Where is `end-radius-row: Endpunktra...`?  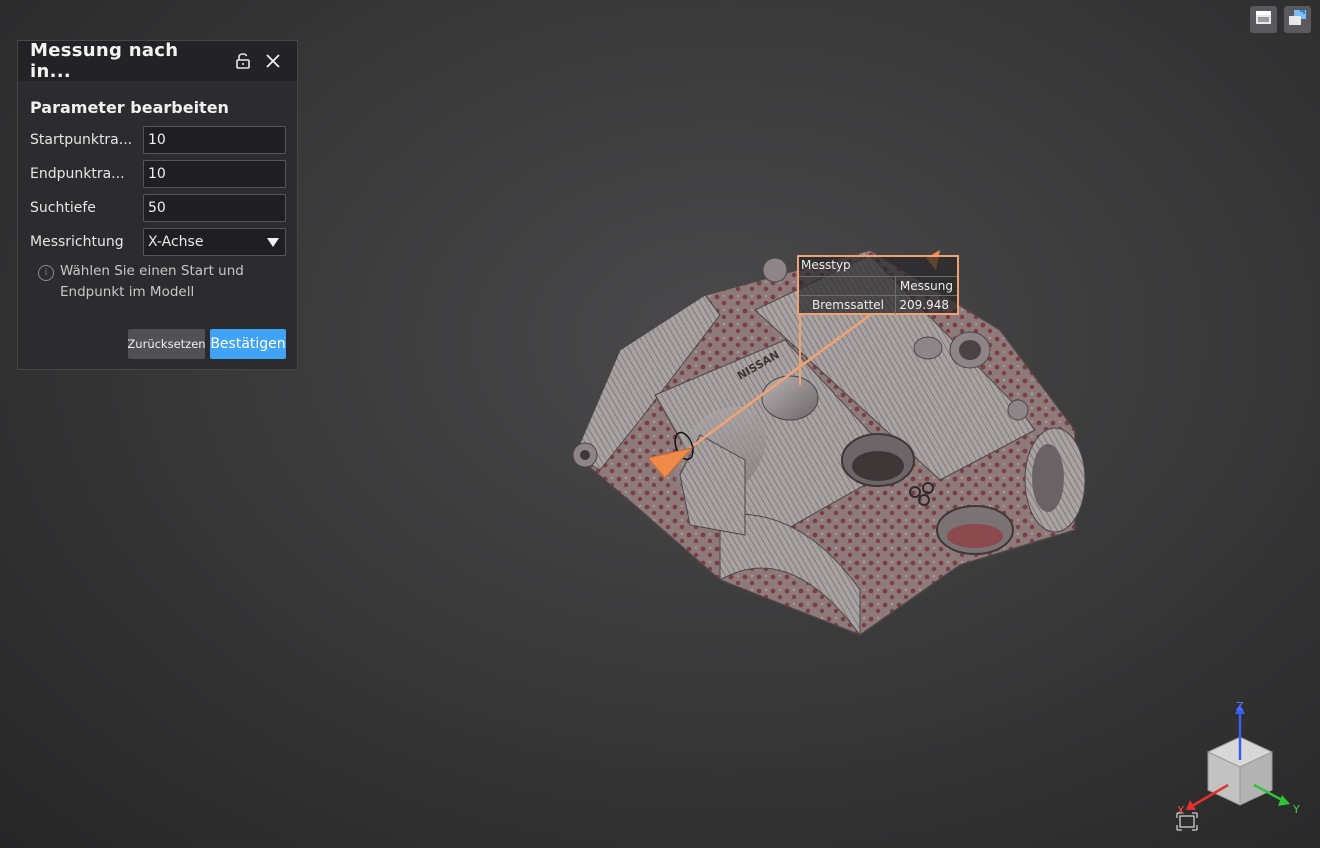
end-radius-row: Endpunktra... is located at coordinates (158, 174).